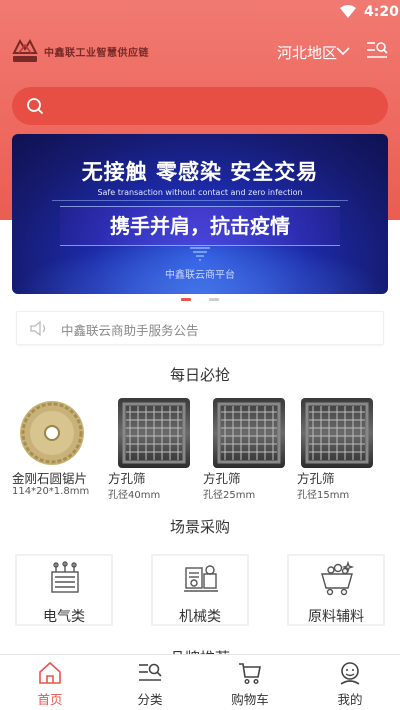 This screenshot has width=400, height=710. Describe the element at coordinates (50, 478) in the screenshot. I see `product-name: 金刚石圆锯片` at that location.